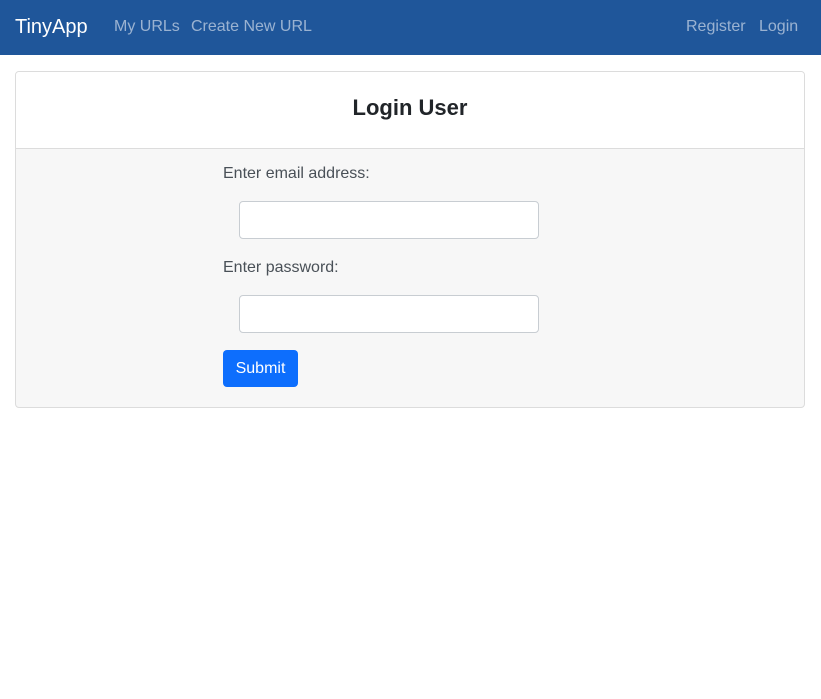 Image resolution: width=821 pixels, height=699 pixels. What do you see at coordinates (147, 27) in the screenshot?
I see `nav-my-urls-link: My URLs` at bounding box center [147, 27].